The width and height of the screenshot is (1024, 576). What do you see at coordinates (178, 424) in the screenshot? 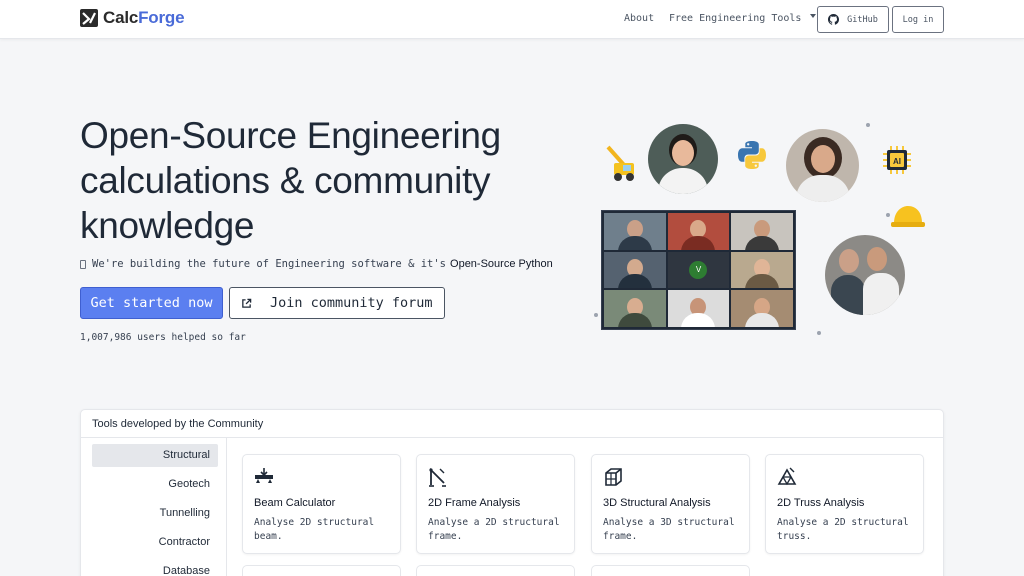
I see `panel-title: Tools developed by the Community` at bounding box center [178, 424].